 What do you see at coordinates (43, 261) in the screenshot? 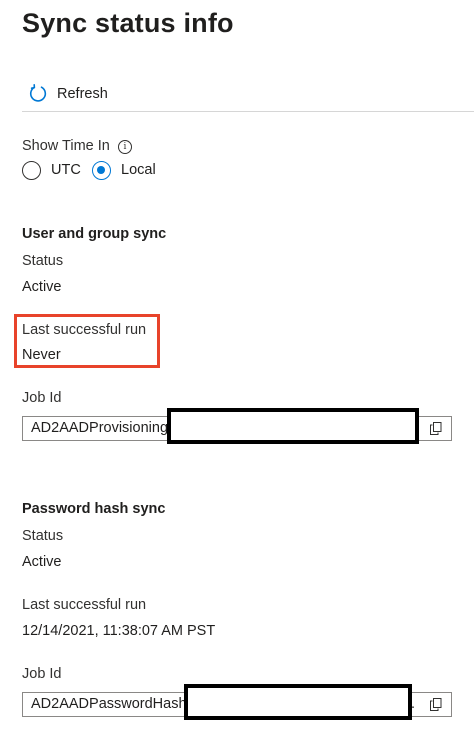
I see `user-group-status-label: Status` at bounding box center [43, 261].